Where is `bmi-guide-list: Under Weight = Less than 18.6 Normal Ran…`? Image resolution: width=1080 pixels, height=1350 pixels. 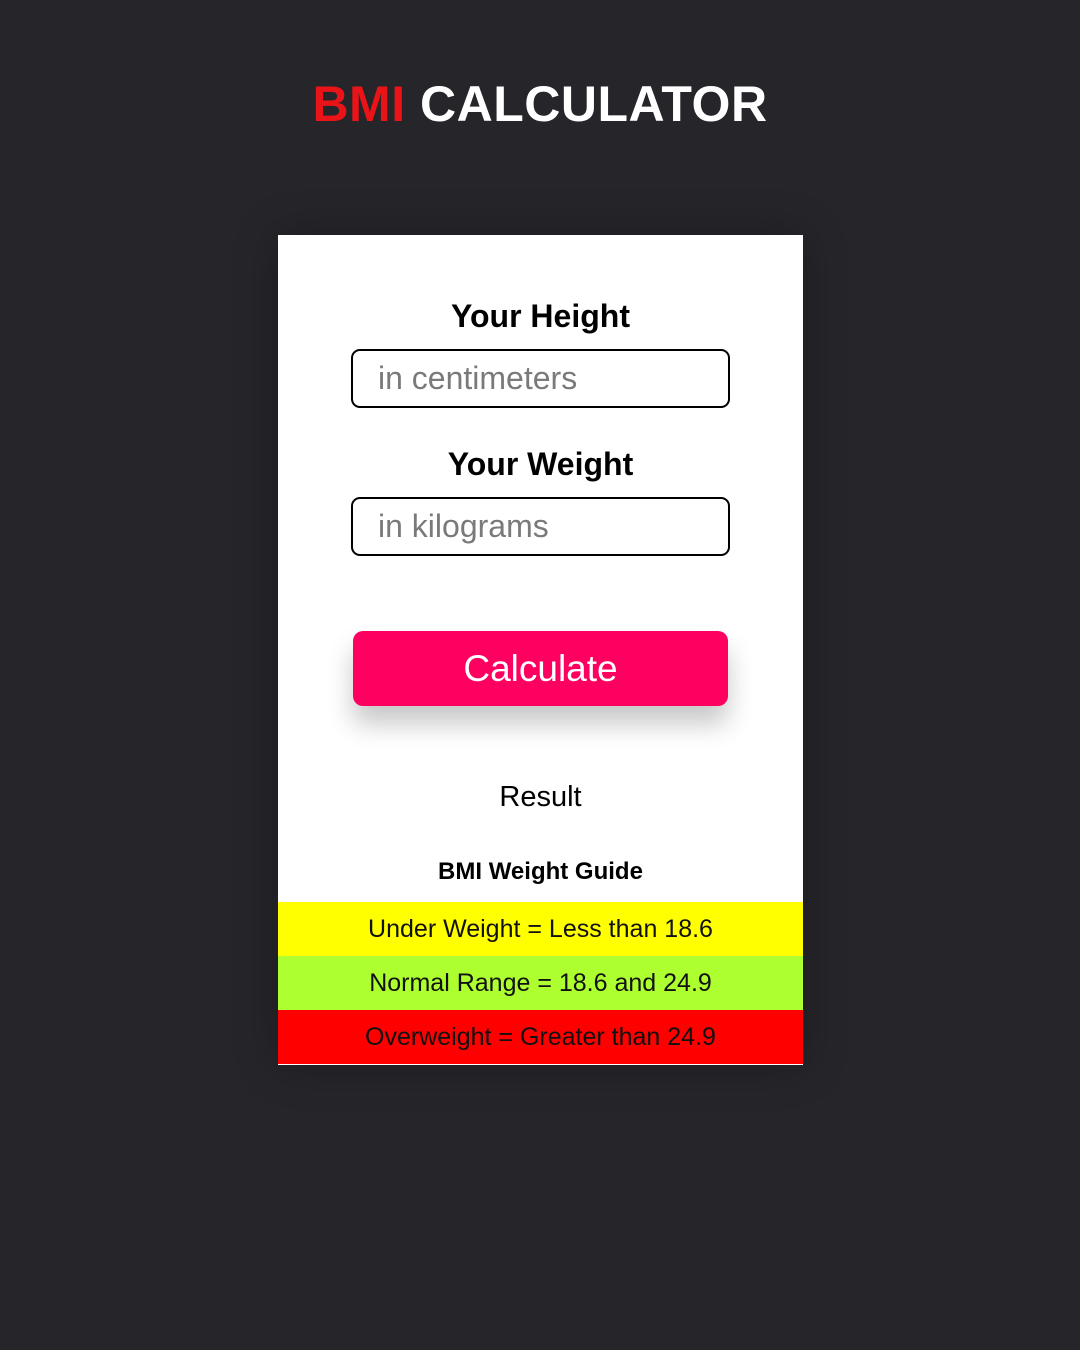 bmi-guide-list: Under Weight = Less than 18.6 Normal Ran… is located at coordinates (540, 983).